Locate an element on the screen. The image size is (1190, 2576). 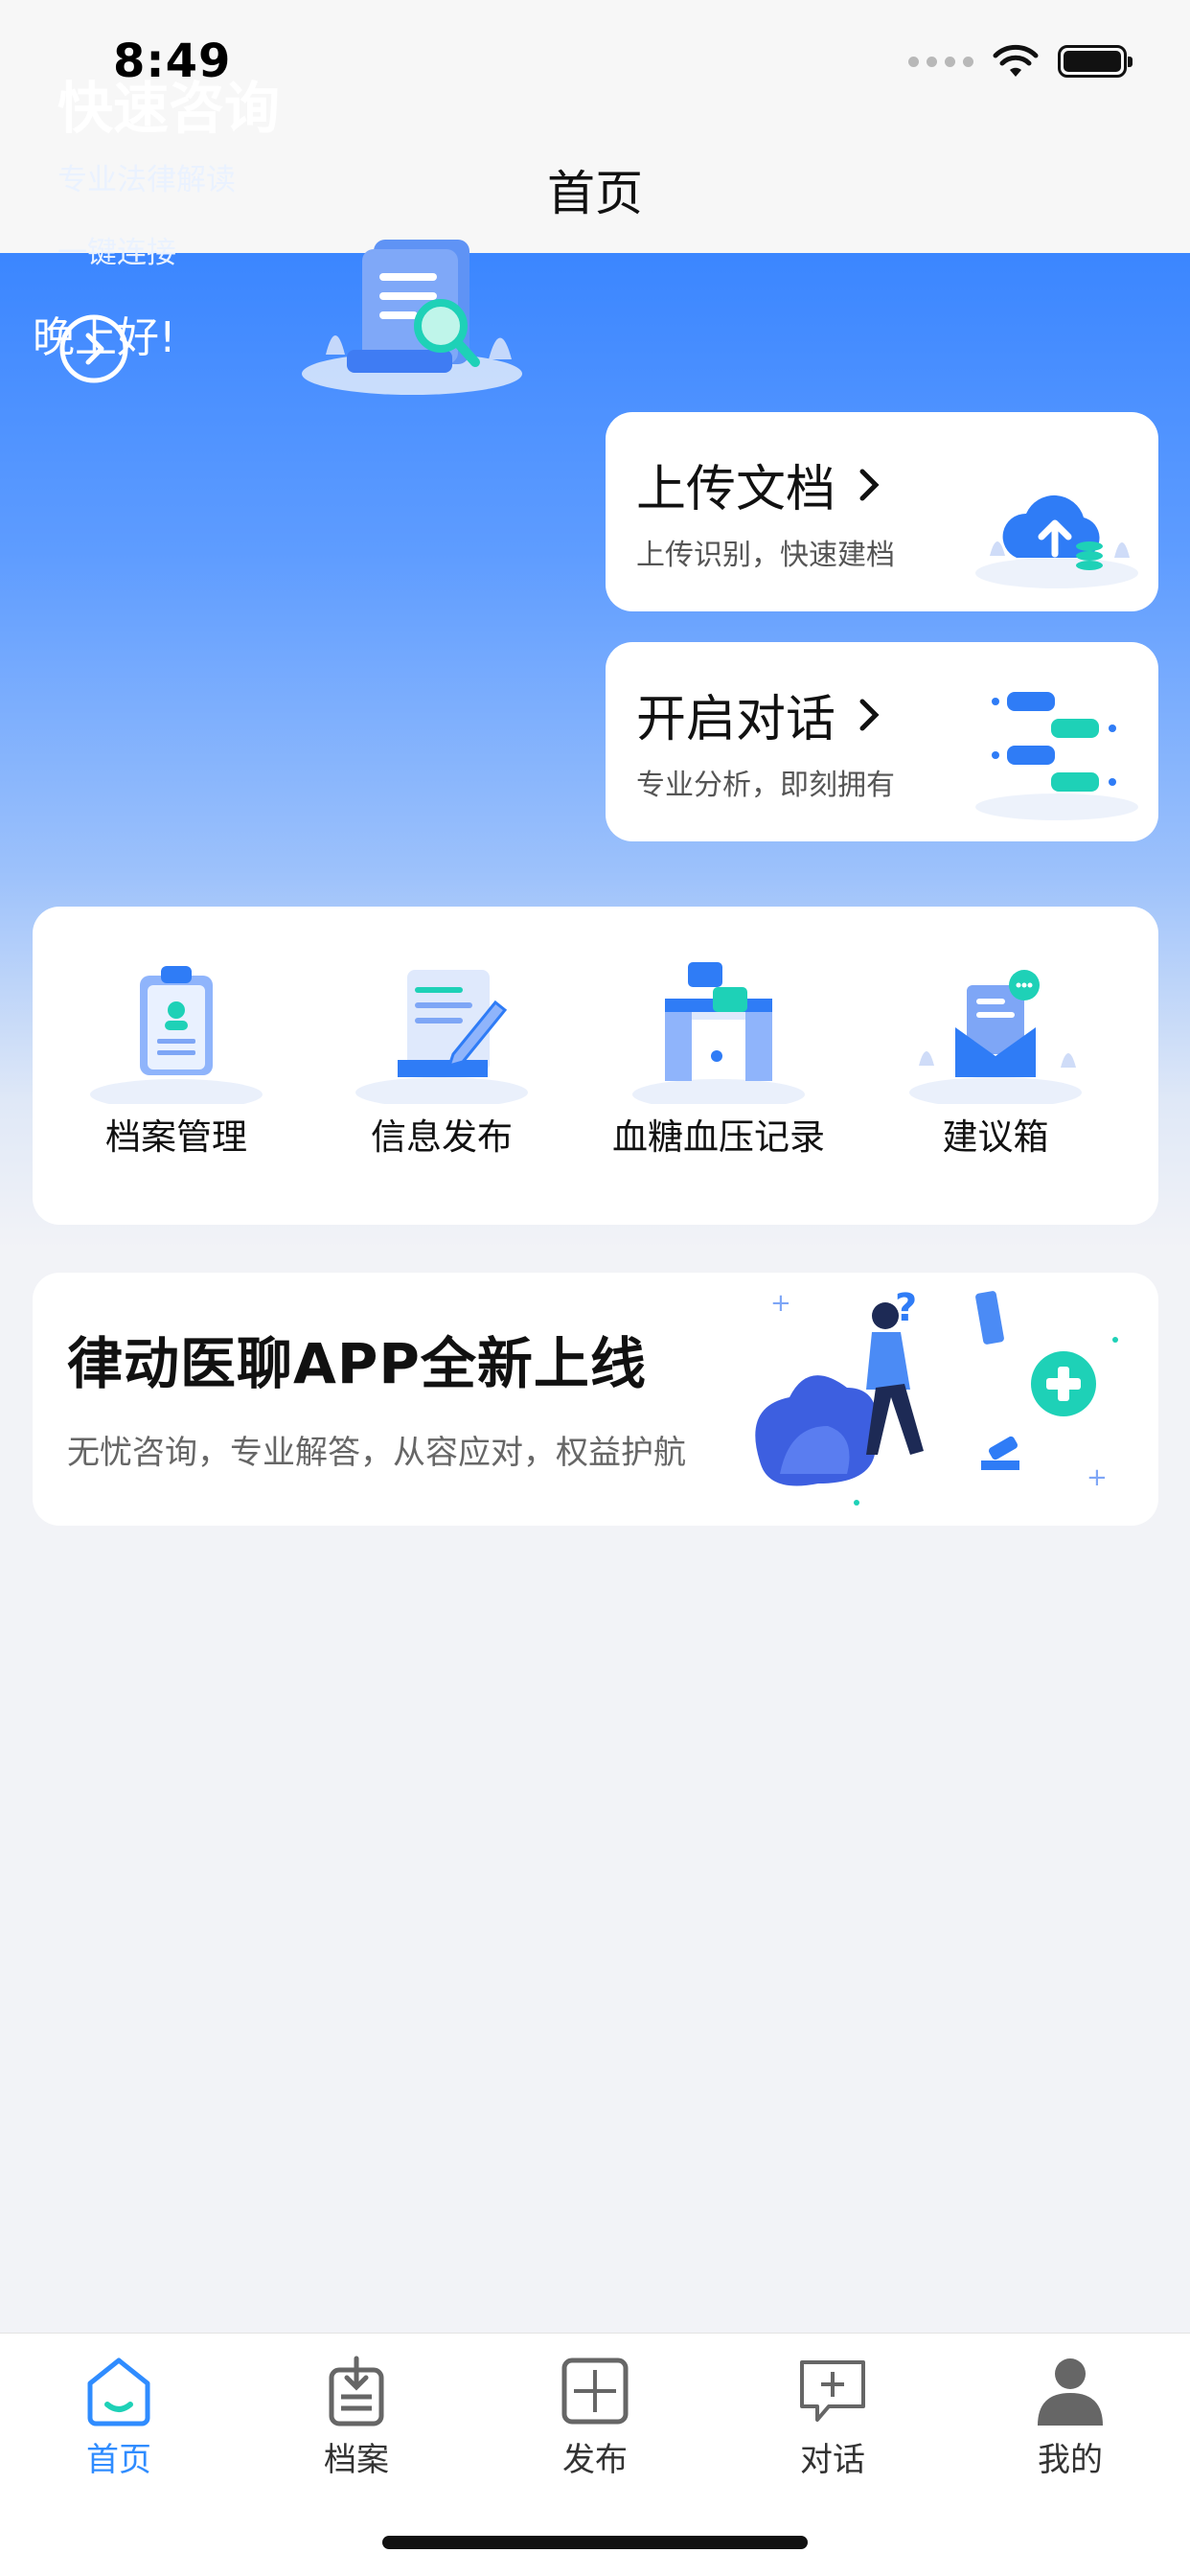
grid-item-label: 建议箱 is located at coordinates (996, 1137).